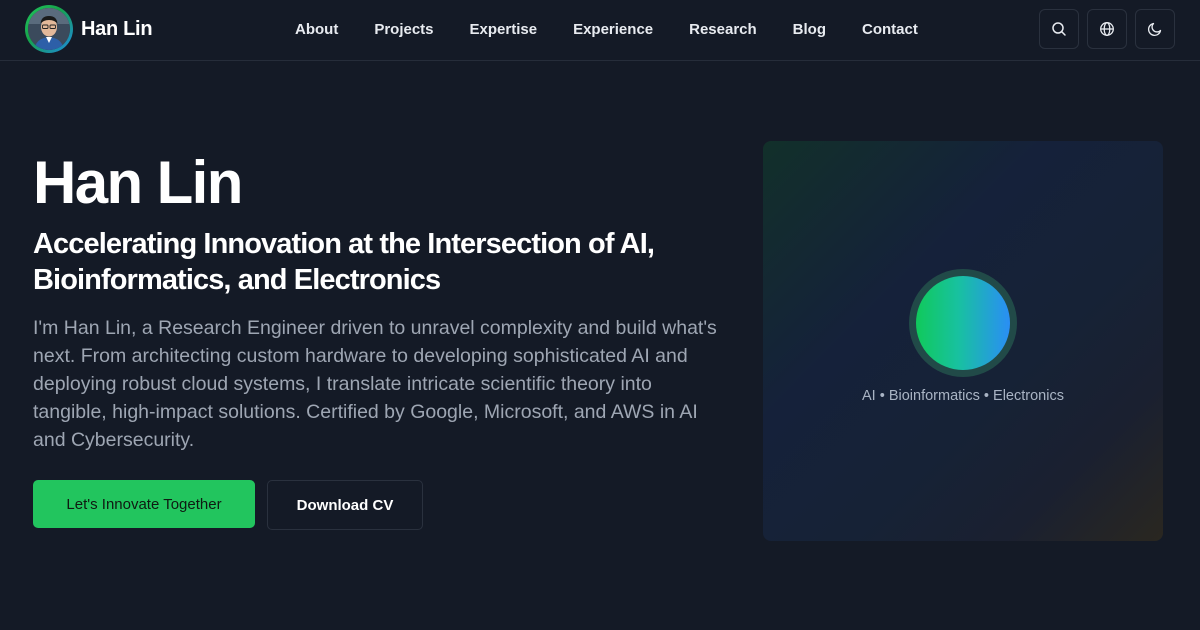 The height and width of the screenshot is (630, 1200). I want to click on globe-icon, so click(1107, 29).